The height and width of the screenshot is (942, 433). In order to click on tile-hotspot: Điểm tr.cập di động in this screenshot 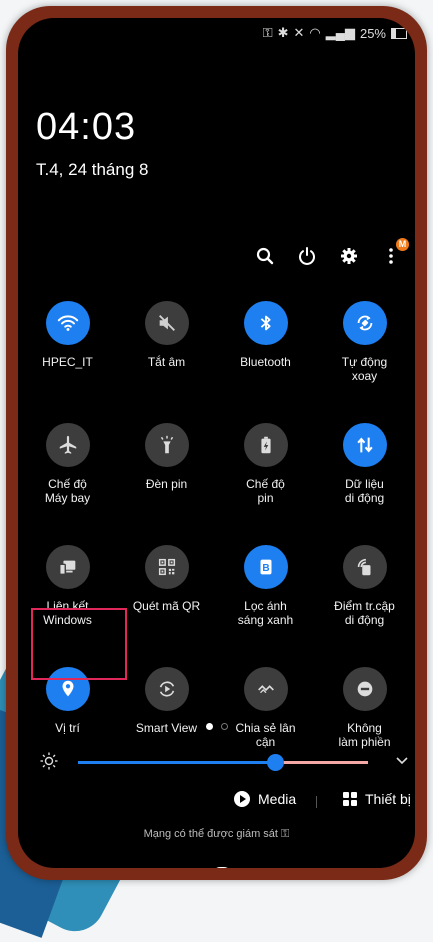, I will do `click(364, 597)`.